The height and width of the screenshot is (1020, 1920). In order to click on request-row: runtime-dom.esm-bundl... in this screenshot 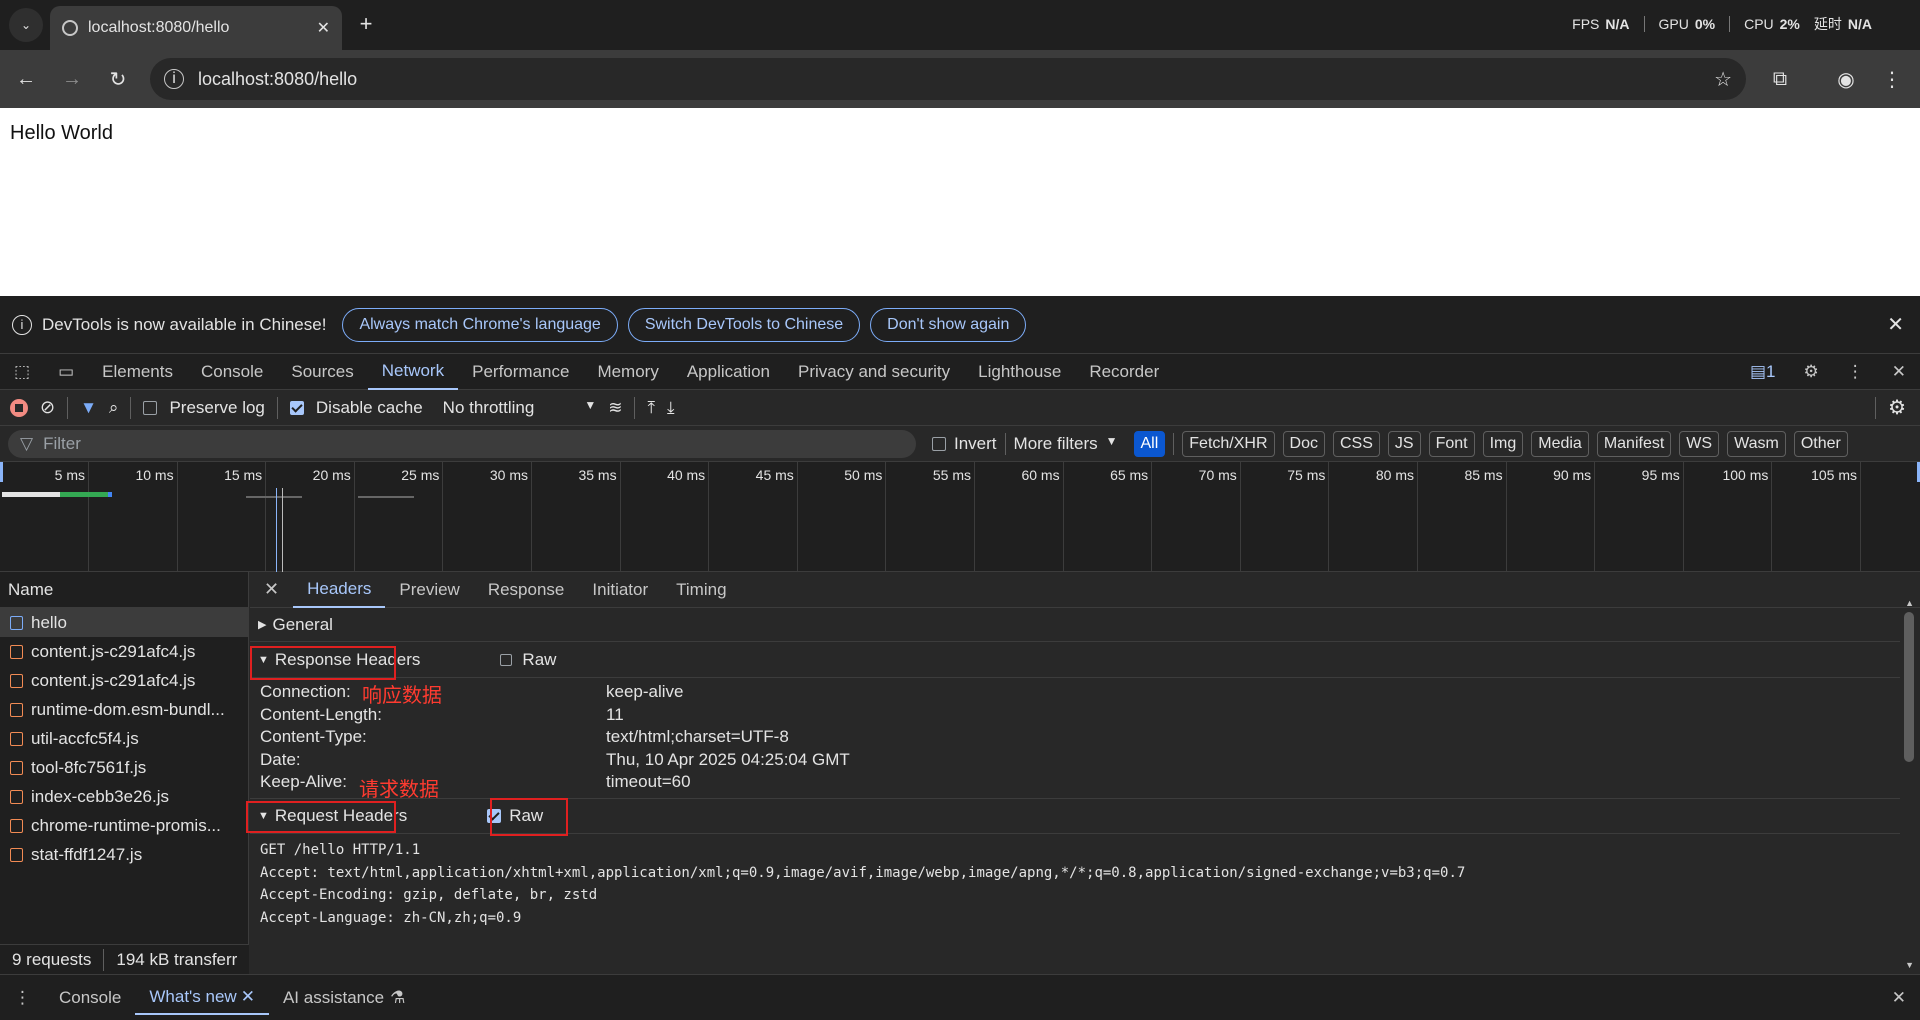, I will do `click(124, 709)`.